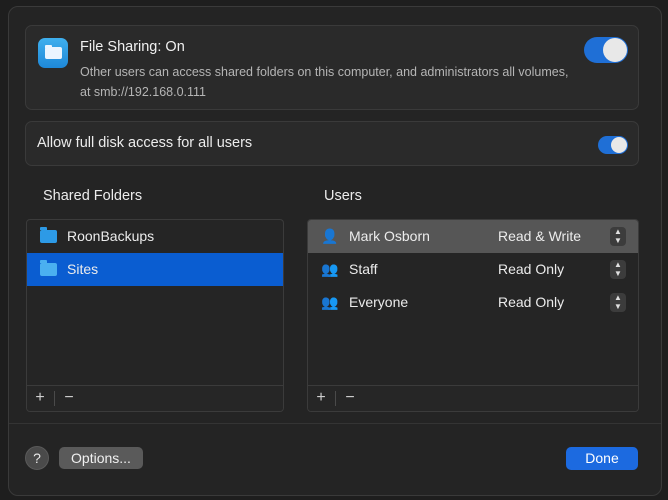 The width and height of the screenshot is (668, 500). Describe the element at coordinates (111, 236) in the screenshot. I see `folder-name: RoonBackups` at that location.